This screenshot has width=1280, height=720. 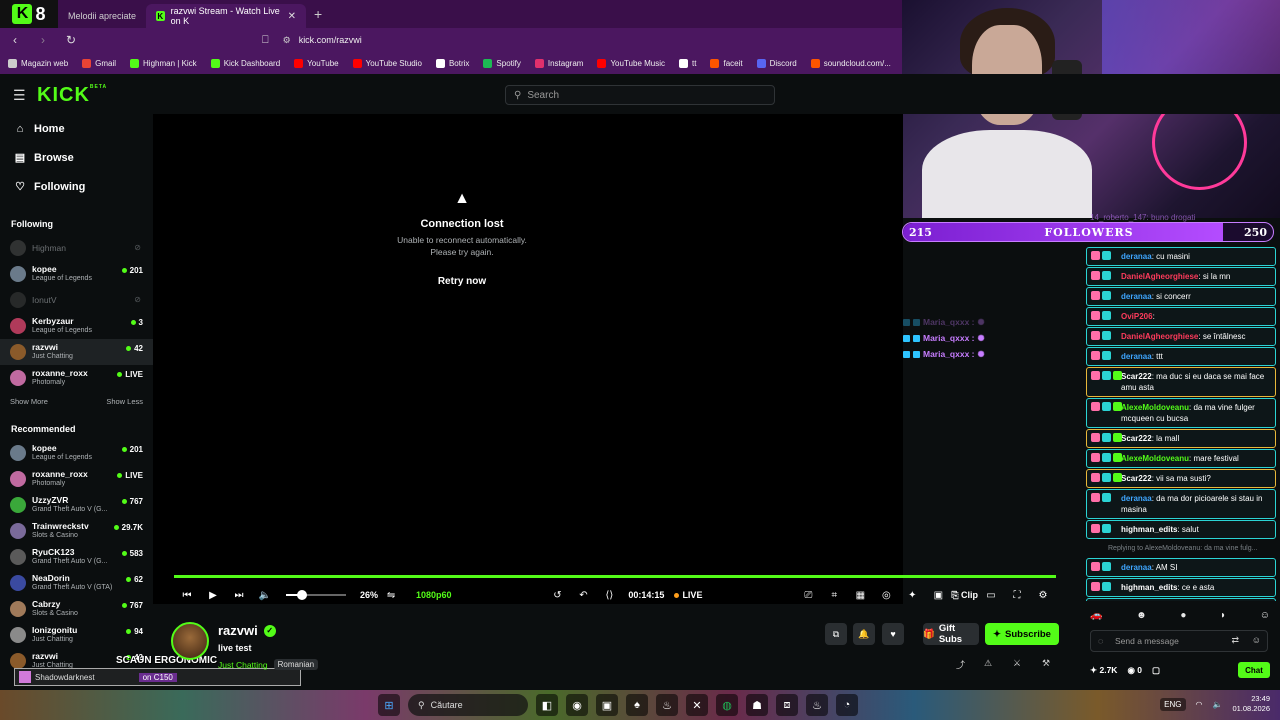 What do you see at coordinates (893, 634) in the screenshot?
I see `heart-icon: ♥` at bounding box center [893, 634].